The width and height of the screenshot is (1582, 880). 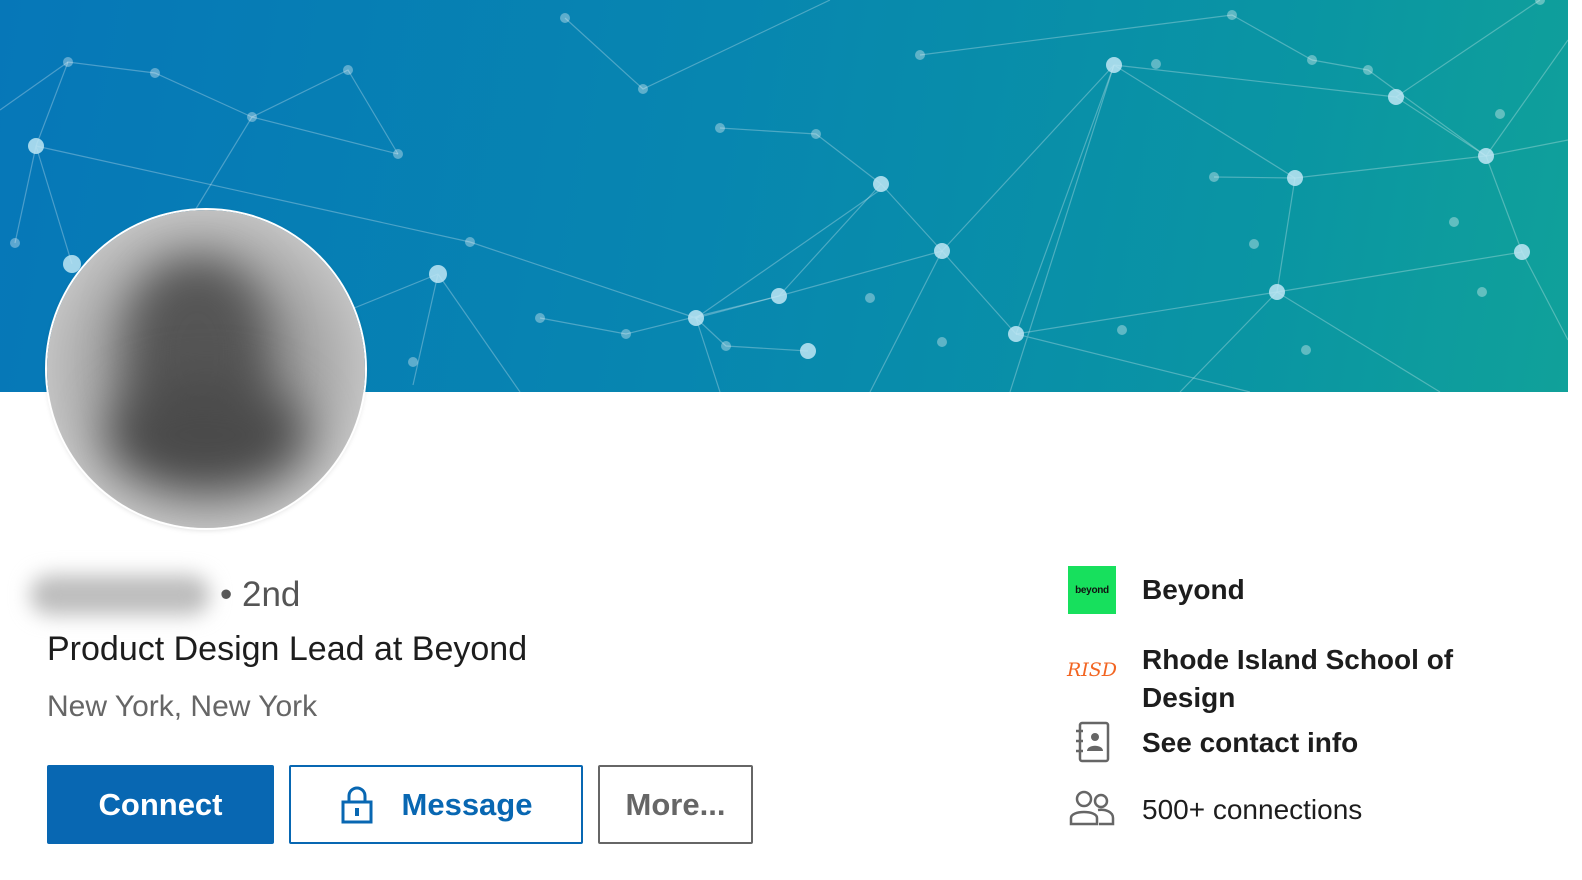 I want to click on education-link: RISD Rhode Island School of Design, so click(x=1259, y=679).